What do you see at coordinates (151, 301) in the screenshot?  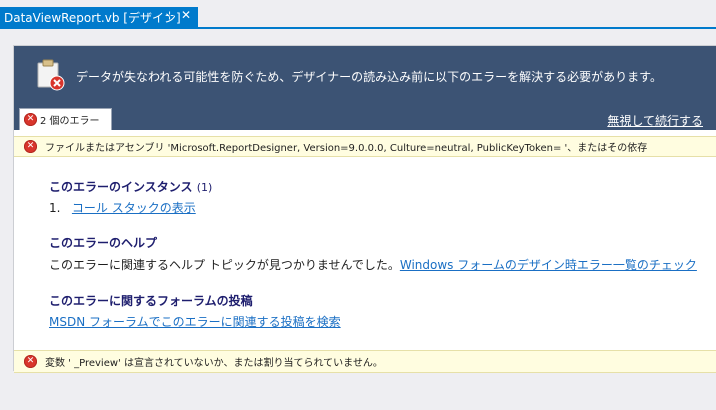 I see `forum-heading: このエラーに関するフォーラムの投稿` at bounding box center [151, 301].